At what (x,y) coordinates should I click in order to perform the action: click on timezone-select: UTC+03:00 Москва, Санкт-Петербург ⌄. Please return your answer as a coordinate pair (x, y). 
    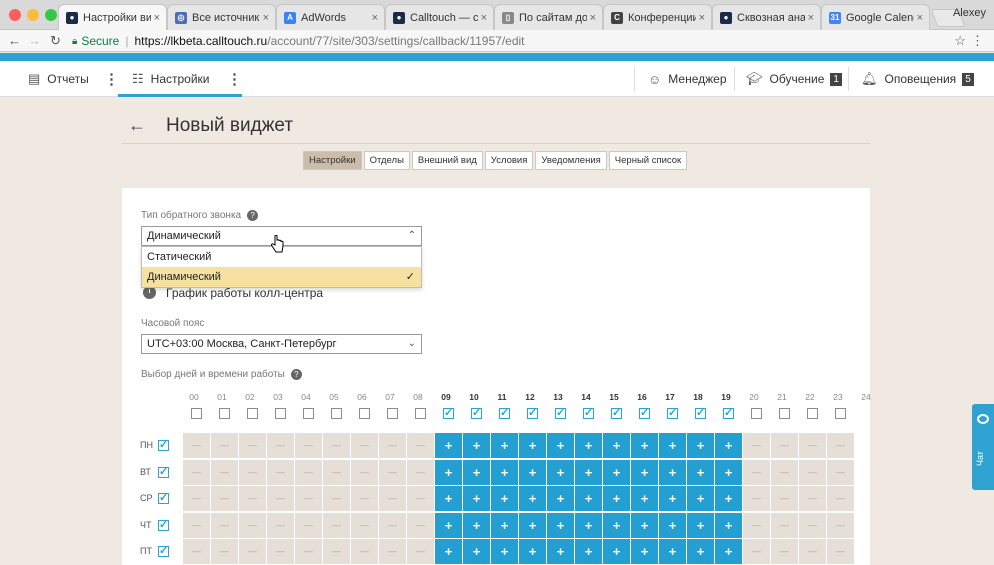
    Looking at the image, I should click on (281, 344).